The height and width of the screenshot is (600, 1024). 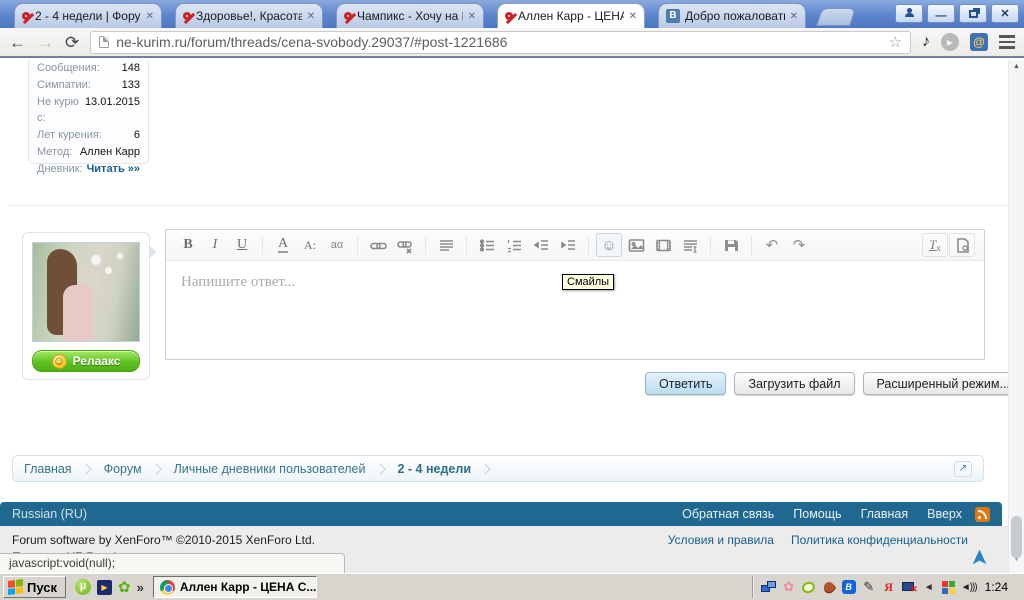 I want to click on read-diary-link: Читать »», so click(x=113, y=169).